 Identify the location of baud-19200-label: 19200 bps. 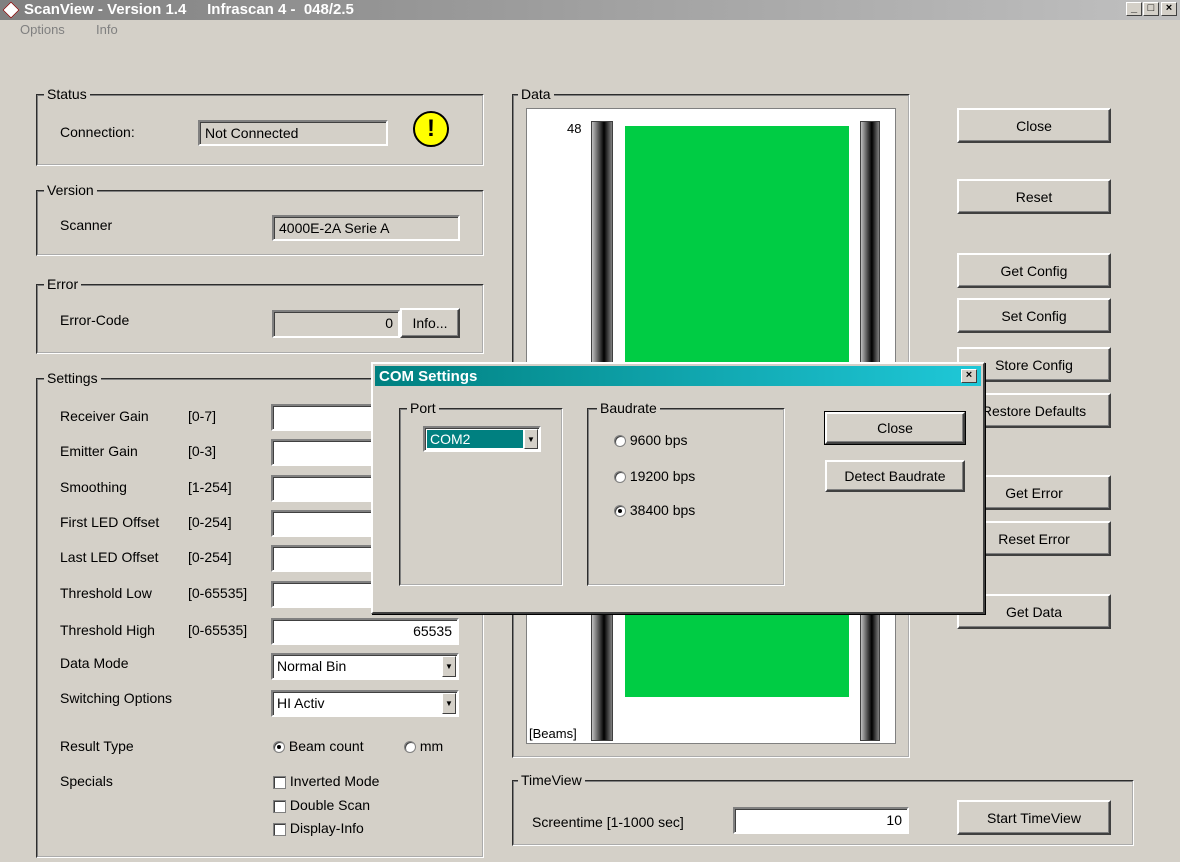
(662, 476).